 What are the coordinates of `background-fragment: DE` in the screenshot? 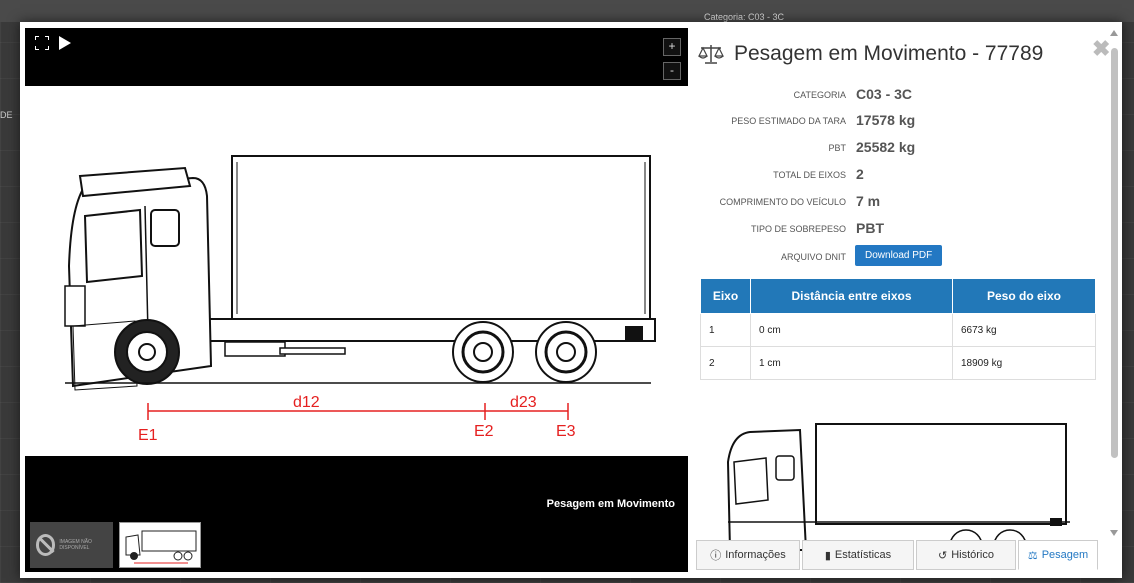 It's located at (6, 115).